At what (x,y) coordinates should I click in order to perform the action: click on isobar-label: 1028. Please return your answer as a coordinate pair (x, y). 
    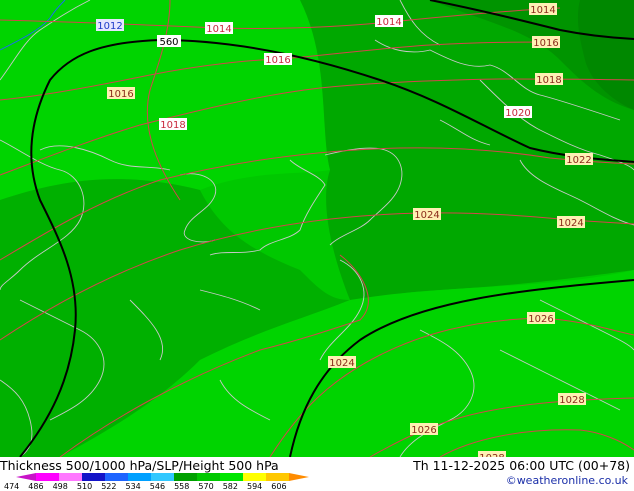
    Looking at the image, I should click on (571, 400).